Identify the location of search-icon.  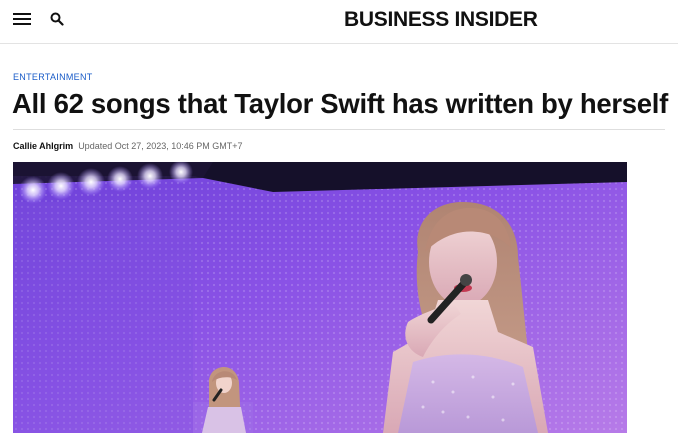
(57, 19).